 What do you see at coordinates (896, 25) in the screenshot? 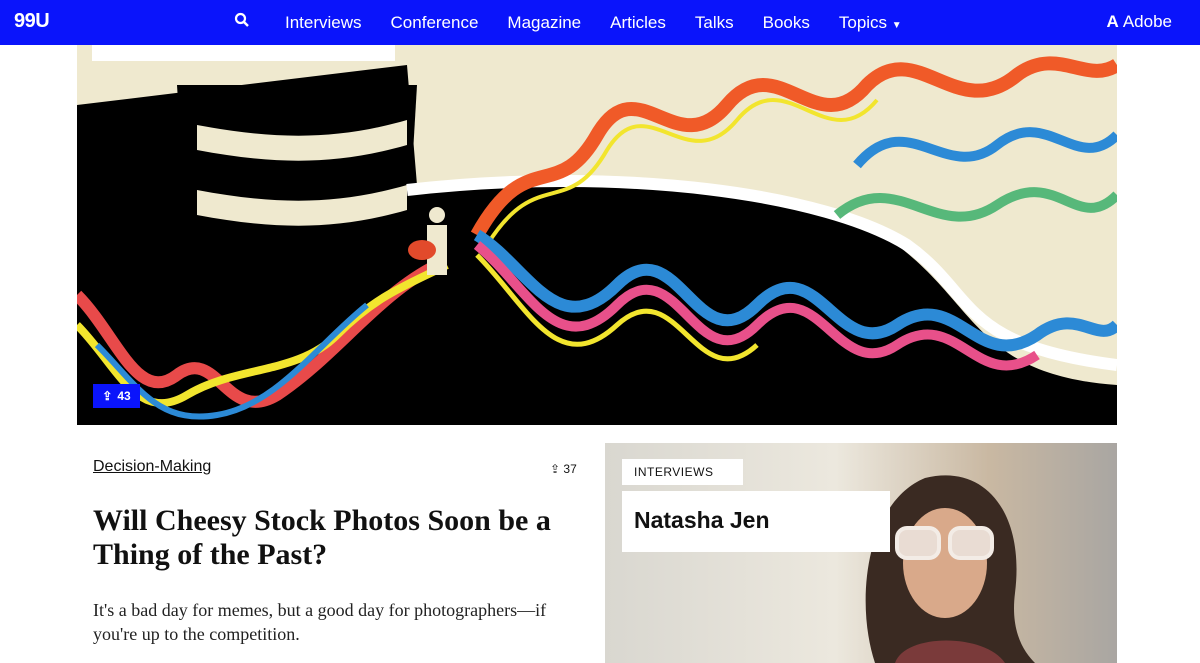
I see `caret-down-icon: ▼` at bounding box center [896, 25].